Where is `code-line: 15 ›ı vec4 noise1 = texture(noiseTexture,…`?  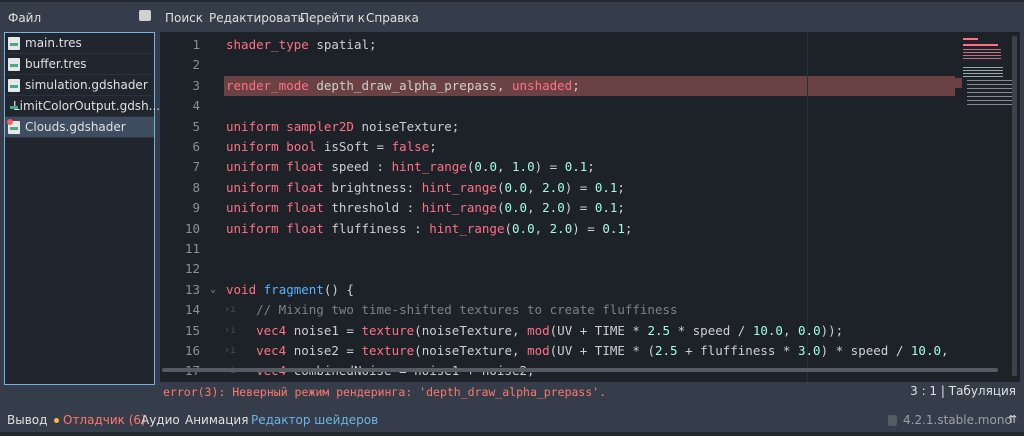
code-line: 15 ›ı vec4 noise1 = texture(noiseTexture,… is located at coordinates (557, 331).